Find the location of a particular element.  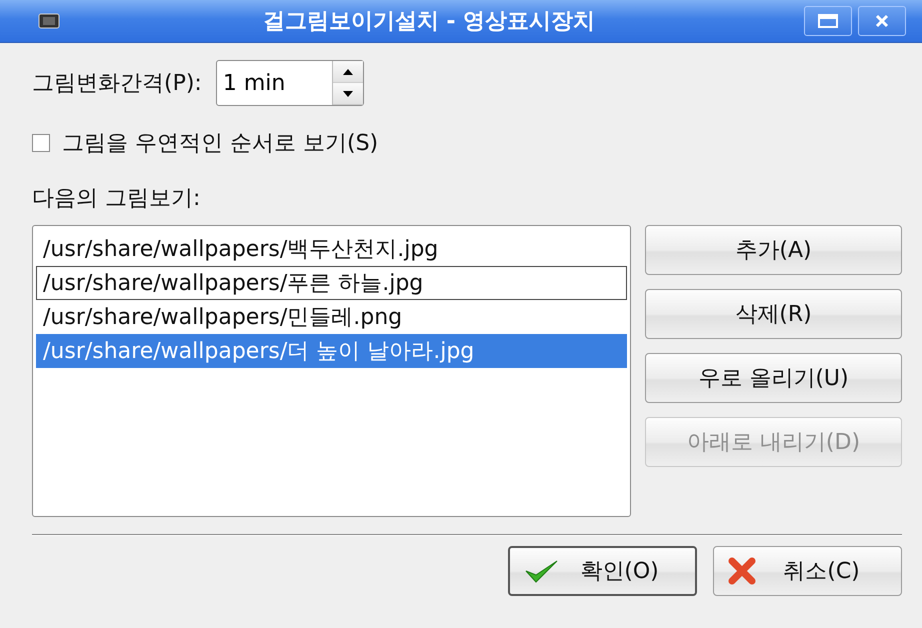

maximize-icon is located at coordinates (828, 21).